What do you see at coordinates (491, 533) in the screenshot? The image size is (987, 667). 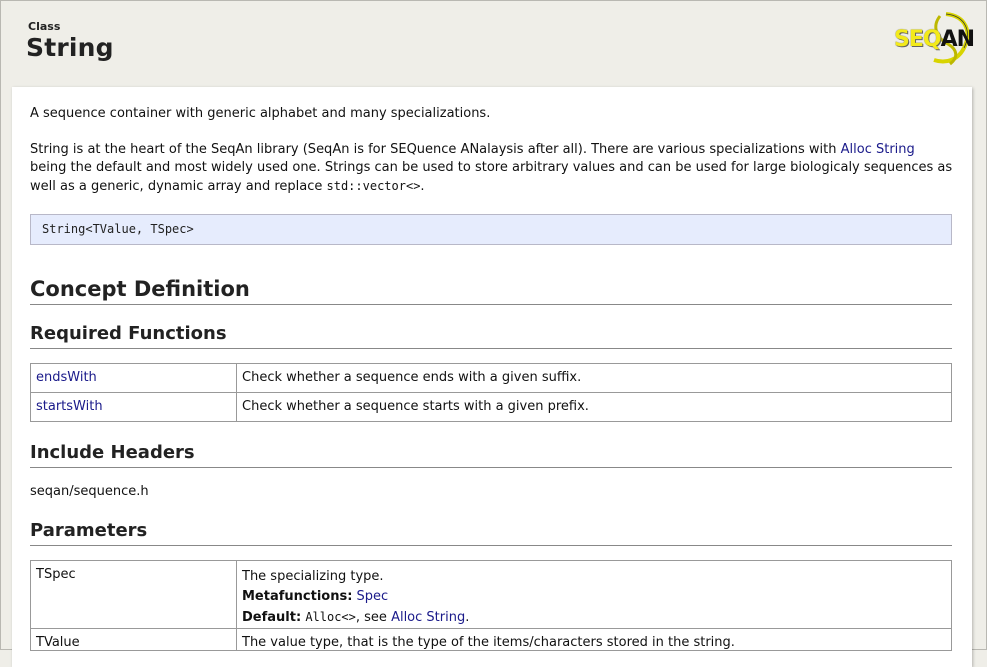 I see `heading-parameters: Parameters` at bounding box center [491, 533].